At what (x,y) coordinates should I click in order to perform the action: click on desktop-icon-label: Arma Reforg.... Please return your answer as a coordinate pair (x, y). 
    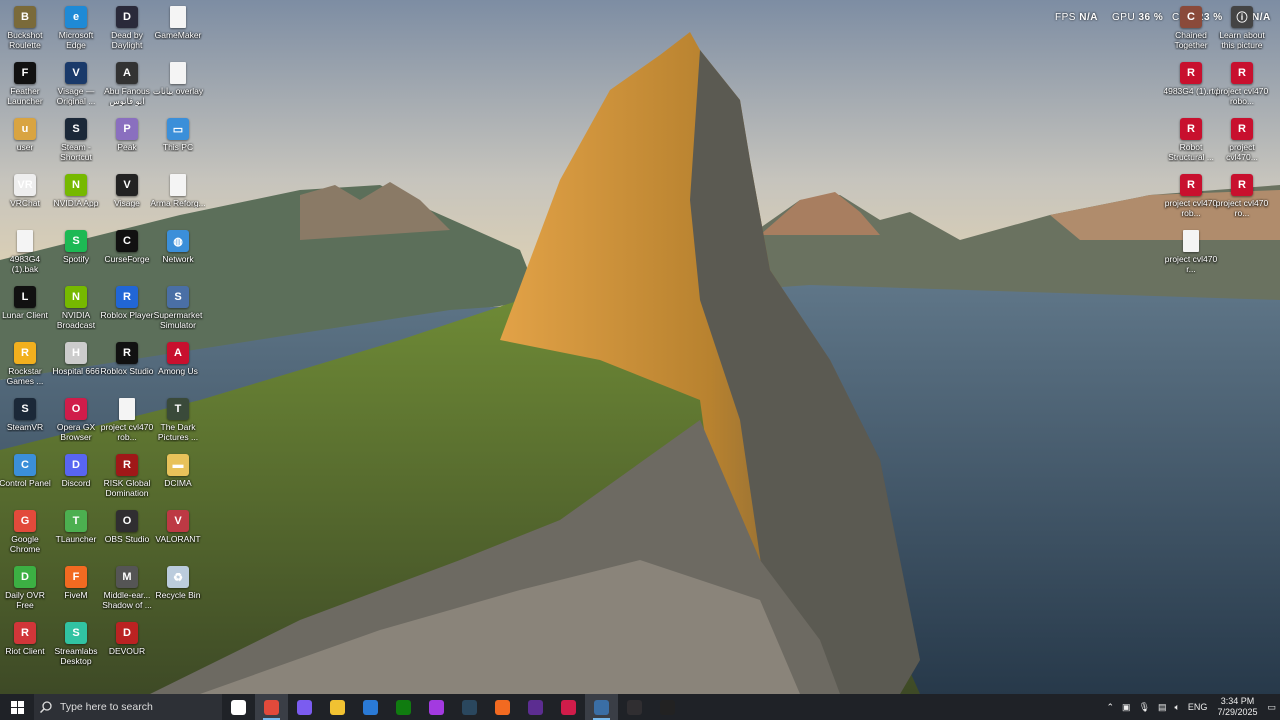
    Looking at the image, I should click on (178, 203).